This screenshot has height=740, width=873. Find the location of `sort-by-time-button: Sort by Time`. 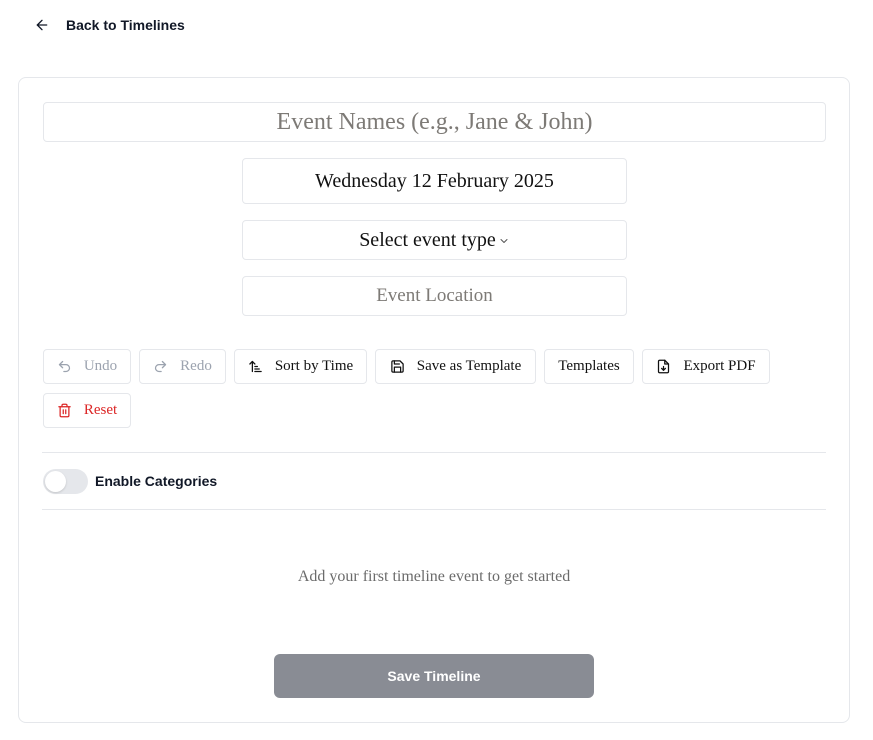

sort-by-time-button: Sort by Time is located at coordinates (300, 366).